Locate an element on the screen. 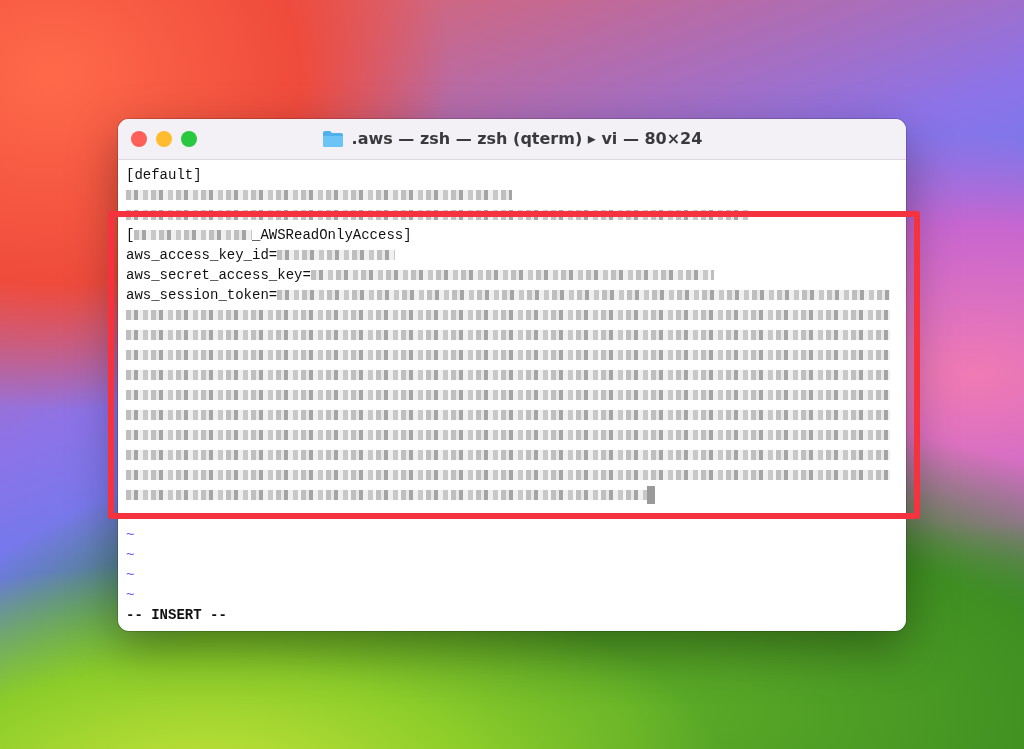 The width and height of the screenshot is (1024, 749). minimize-button is located at coordinates (164, 138).